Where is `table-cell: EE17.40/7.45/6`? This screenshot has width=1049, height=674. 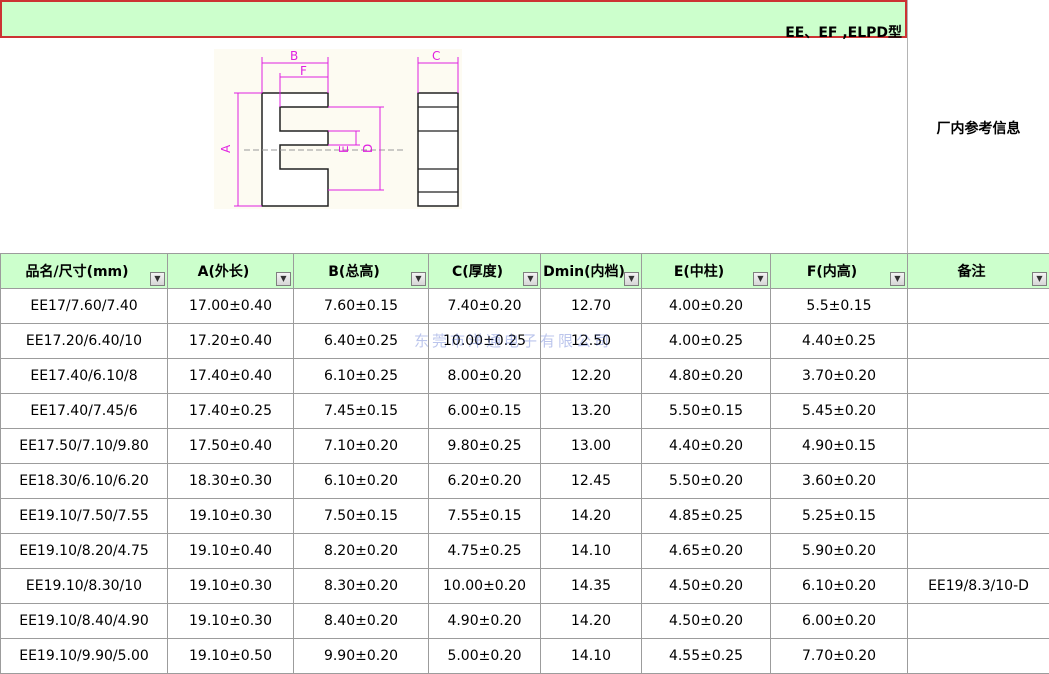
table-cell: EE17.40/7.45/6 is located at coordinates (84, 411).